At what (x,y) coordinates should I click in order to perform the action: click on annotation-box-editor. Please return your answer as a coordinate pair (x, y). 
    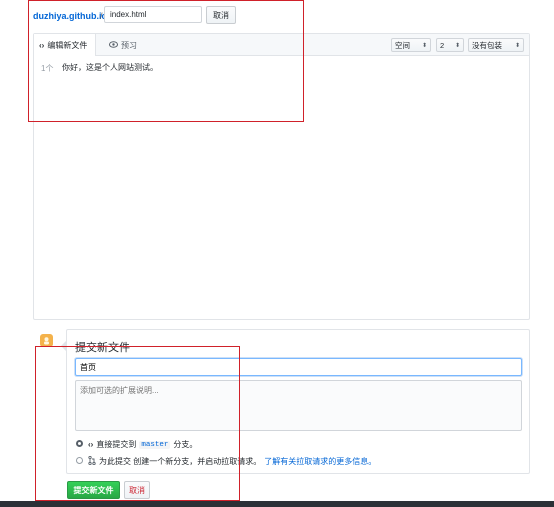
    Looking at the image, I should click on (166, 61).